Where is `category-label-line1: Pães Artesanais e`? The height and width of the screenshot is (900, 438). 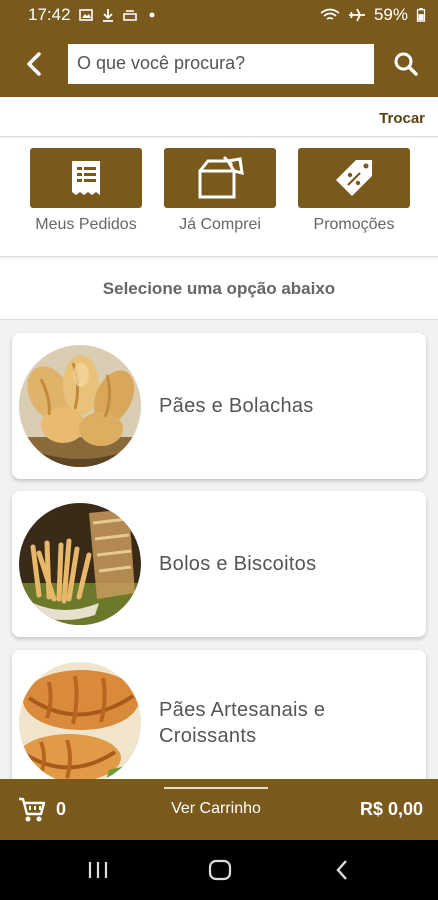 category-label-line1: Pães Artesanais e is located at coordinates (242, 710).